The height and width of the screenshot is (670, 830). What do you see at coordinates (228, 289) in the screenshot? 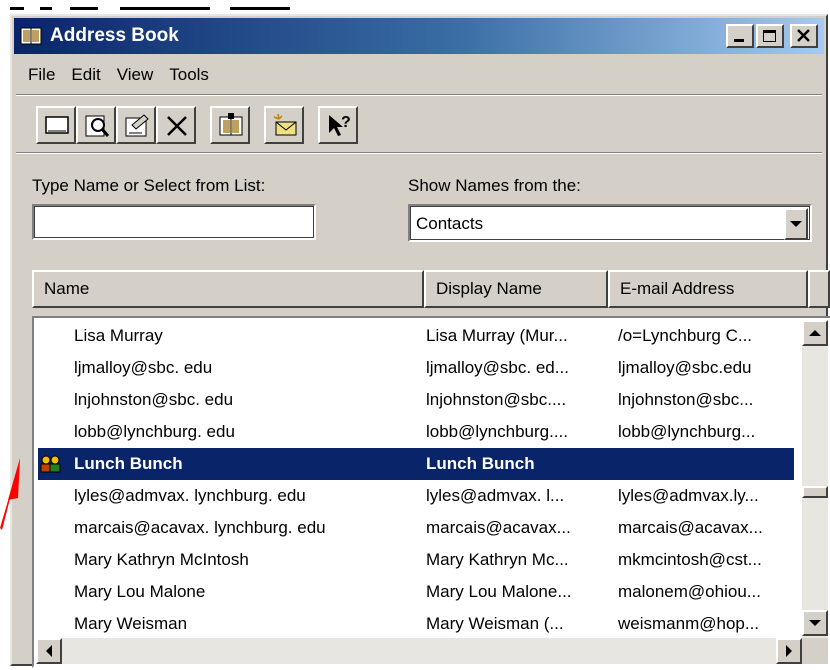
I see `column-header-name: Name` at bounding box center [228, 289].